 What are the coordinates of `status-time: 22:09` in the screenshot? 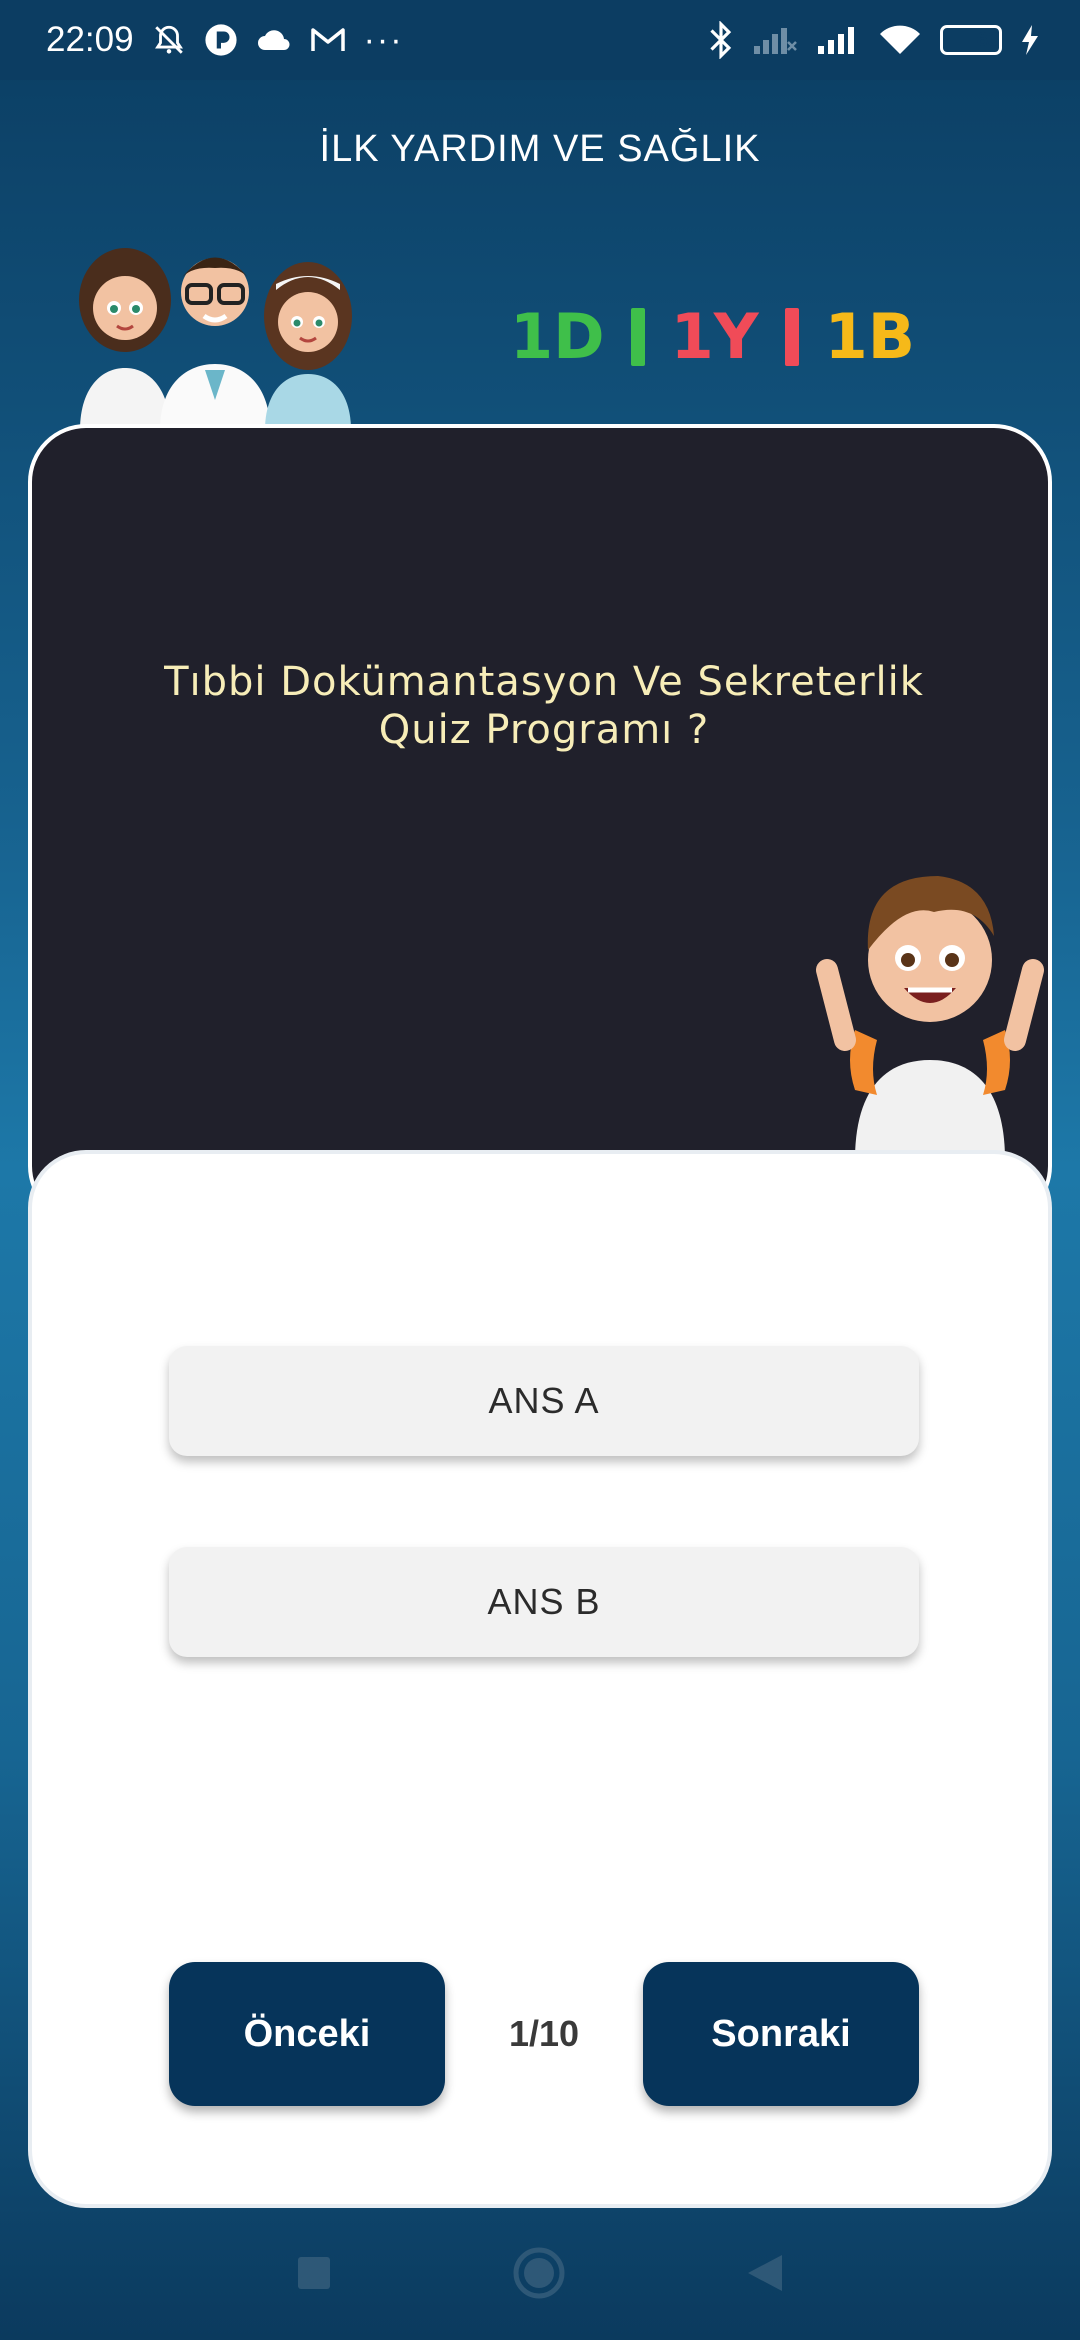 It's located at (90, 39).